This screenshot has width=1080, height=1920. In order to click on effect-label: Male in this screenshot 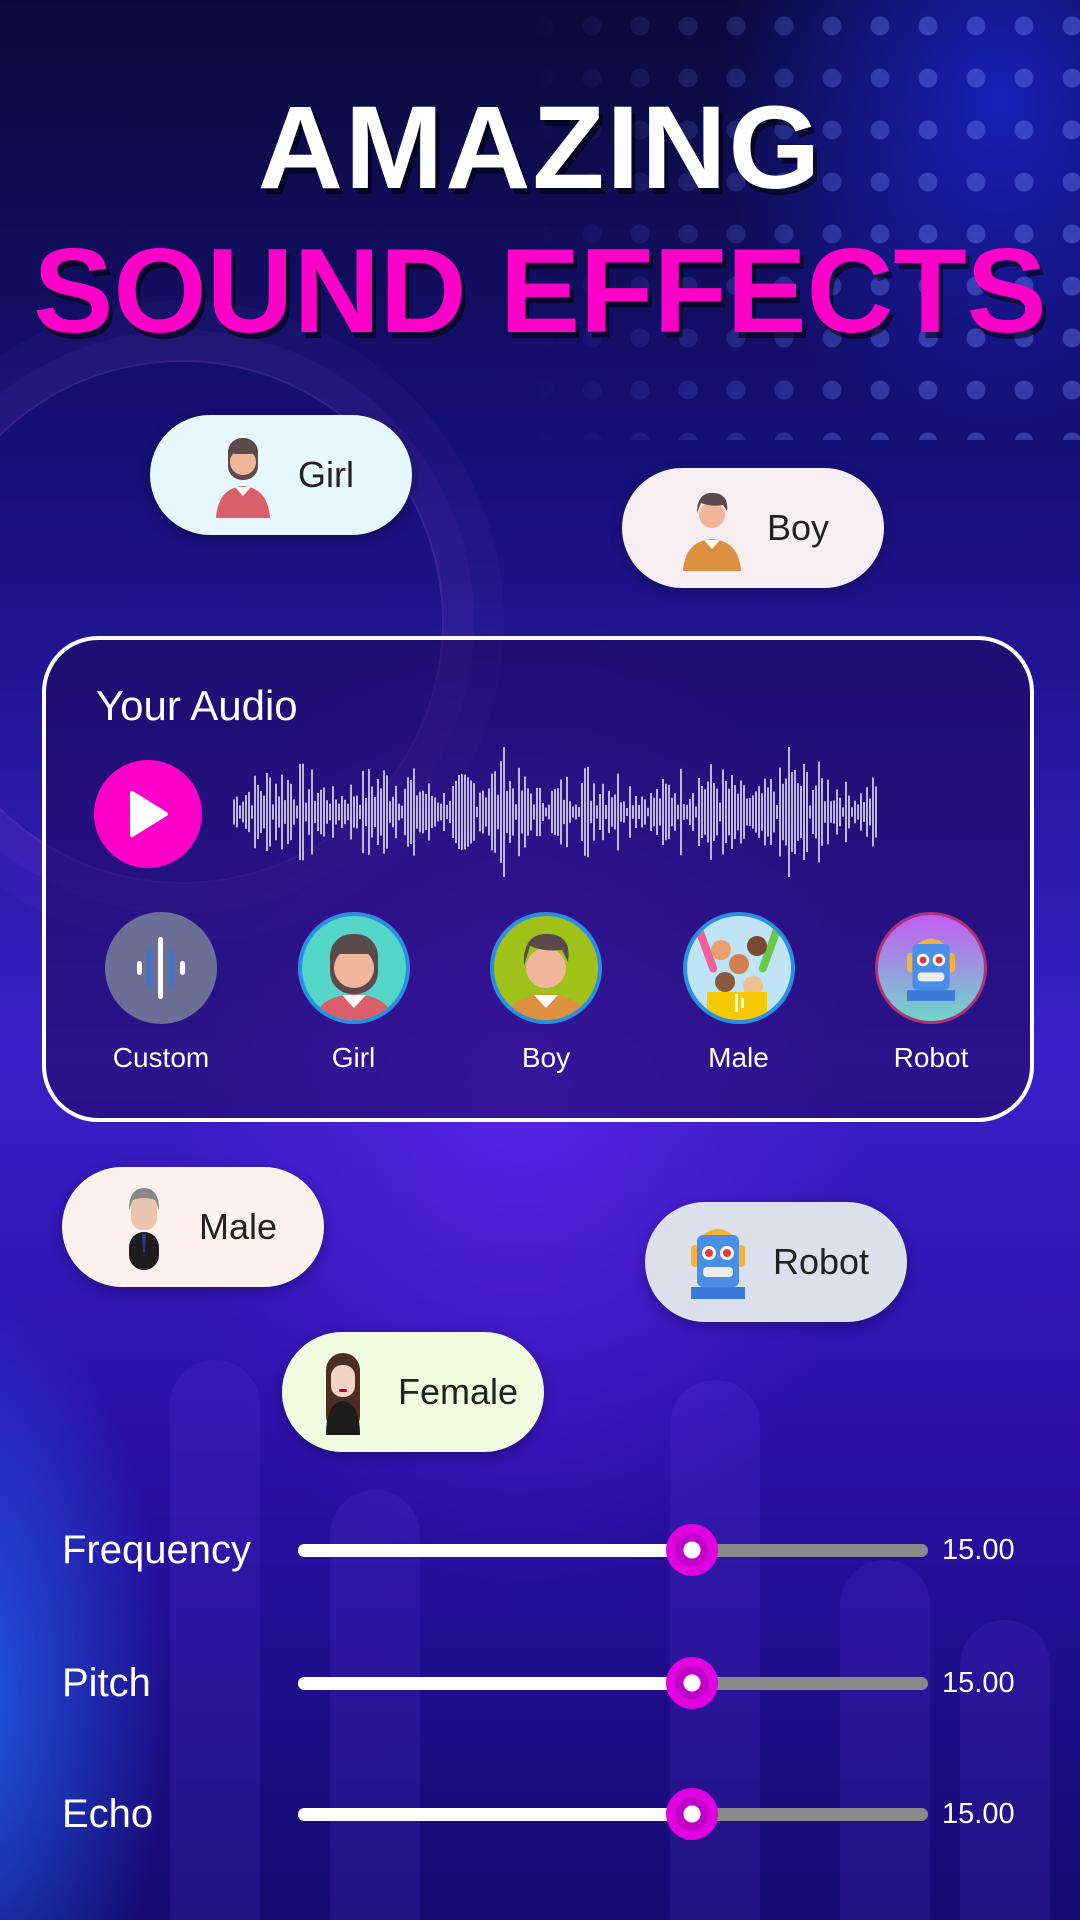, I will do `click(738, 1057)`.